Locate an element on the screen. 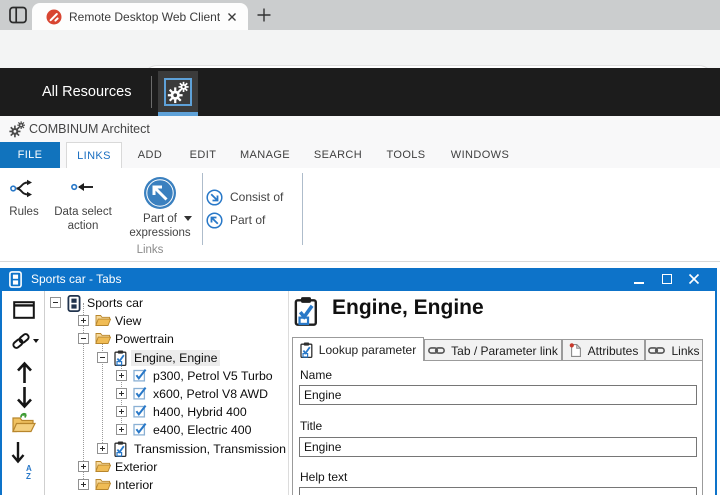  tab-tab-parameter-link: Tab / Parameter link is located at coordinates (493, 350).